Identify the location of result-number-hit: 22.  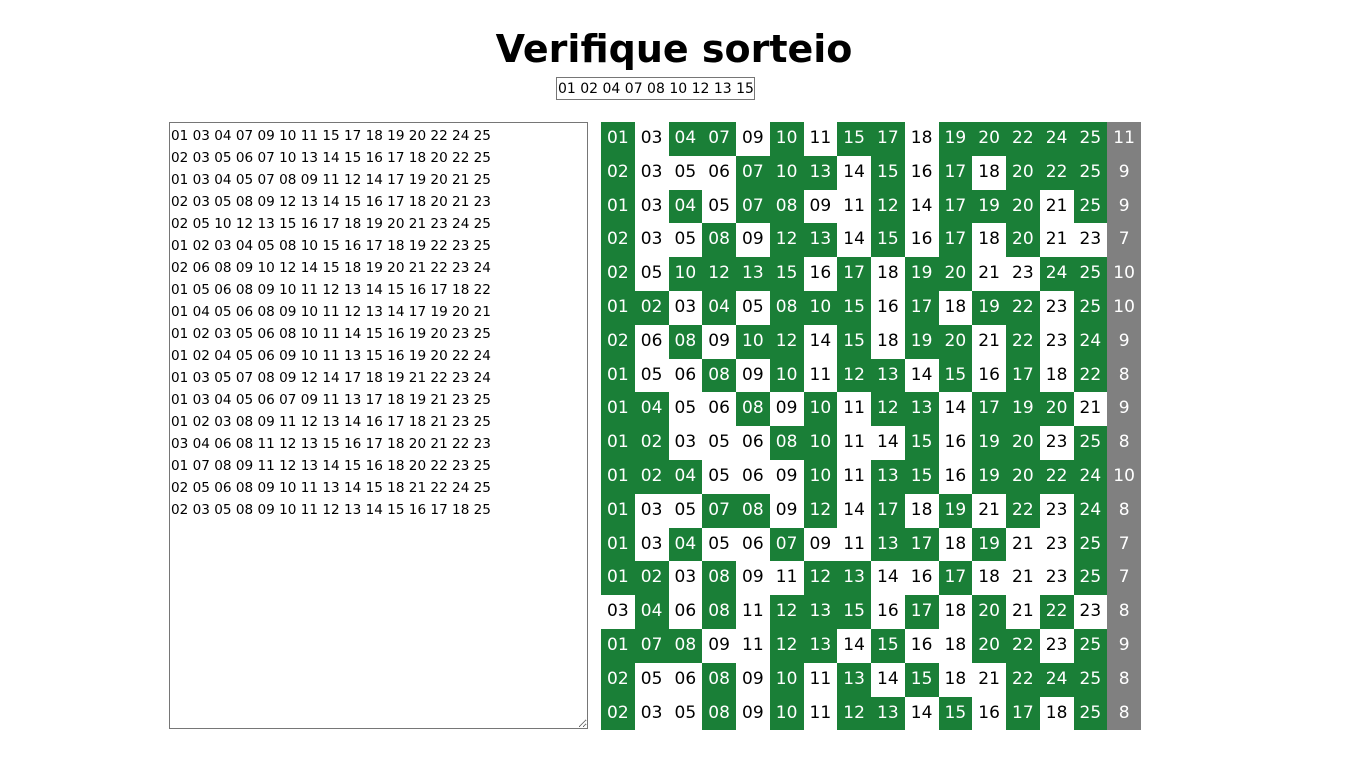
(1056, 172).